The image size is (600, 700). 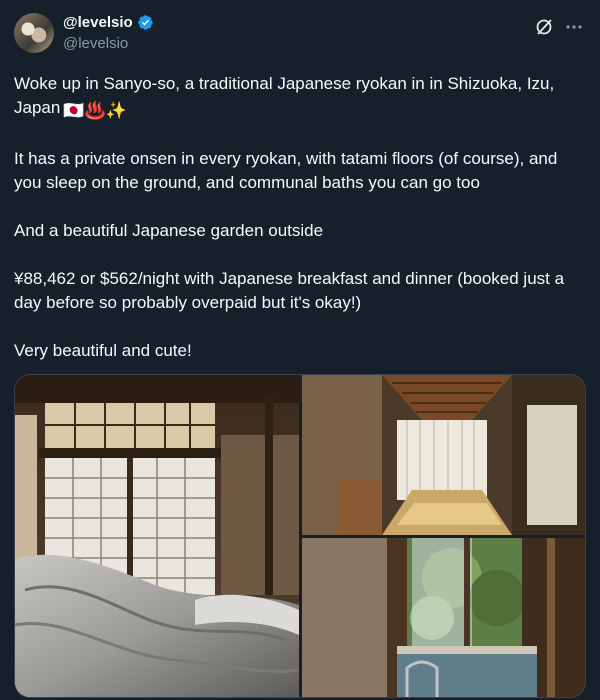 I want to click on avatar, so click(x=34, y=33).